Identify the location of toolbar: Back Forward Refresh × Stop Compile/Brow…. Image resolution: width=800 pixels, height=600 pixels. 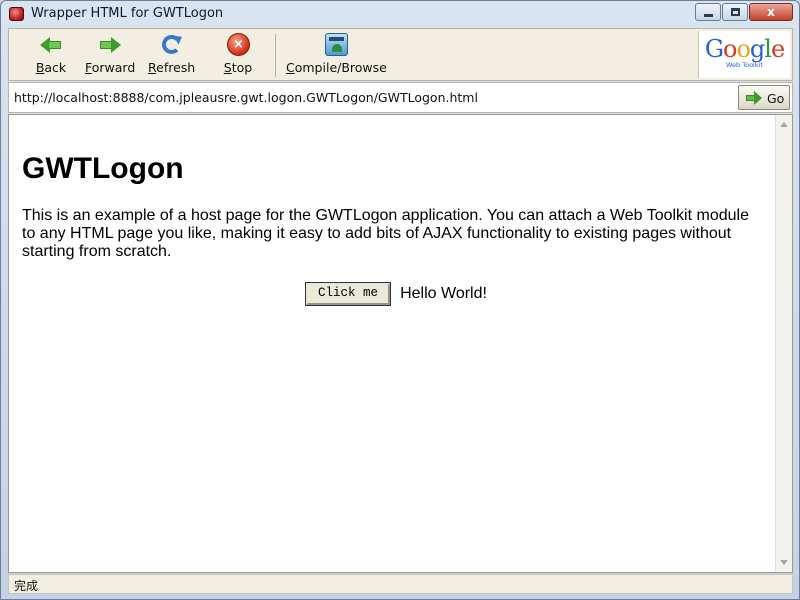
(400, 54).